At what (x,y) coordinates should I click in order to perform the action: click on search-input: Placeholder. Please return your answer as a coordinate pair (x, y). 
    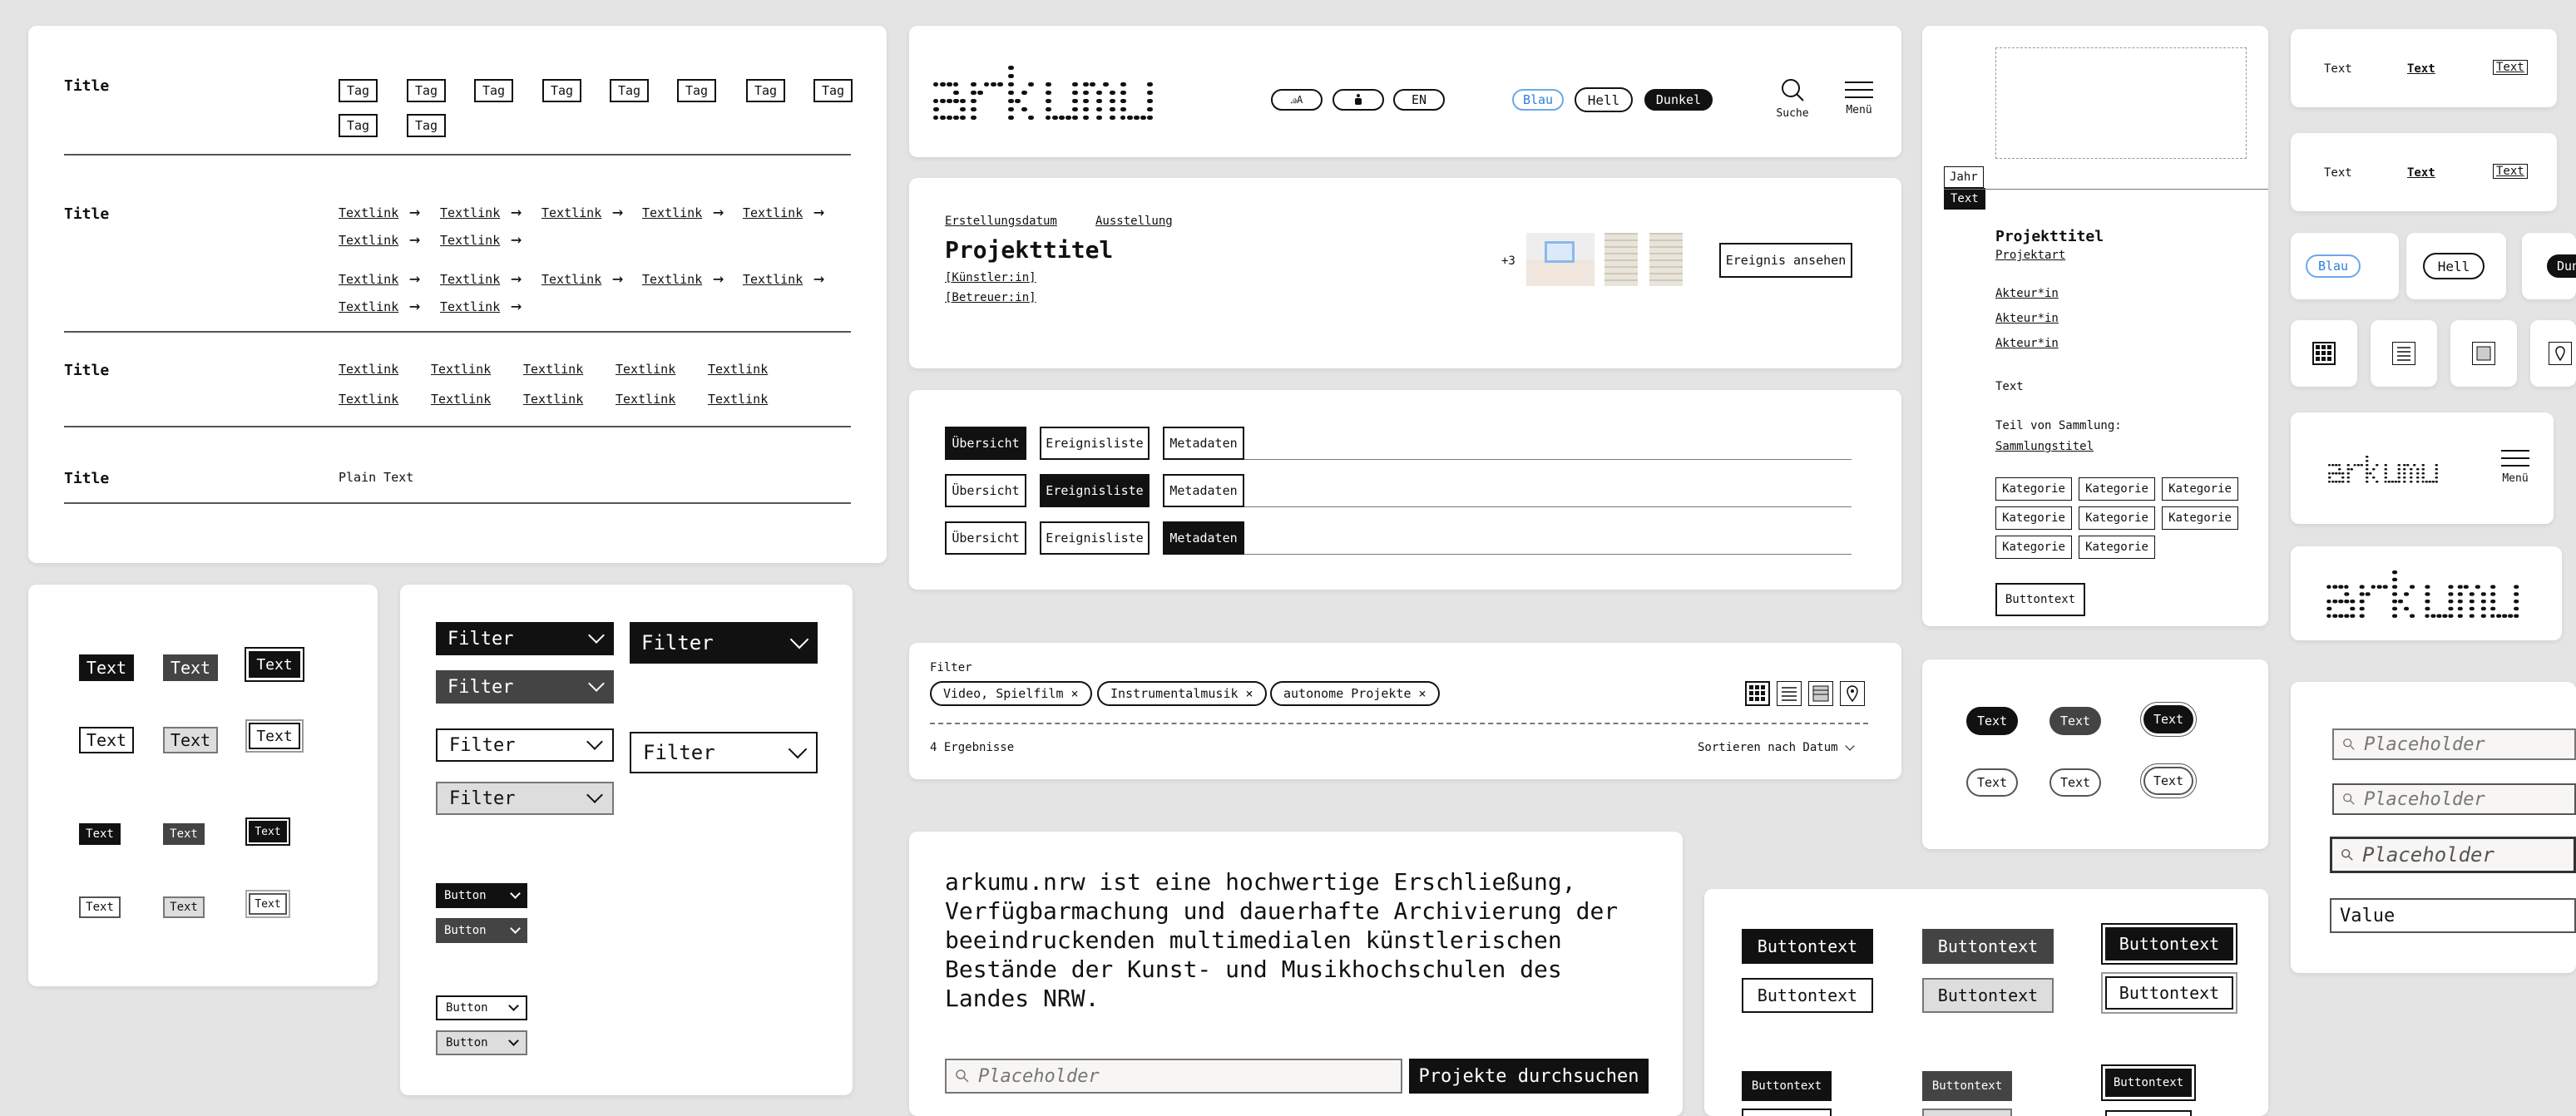
    Looking at the image, I should click on (2454, 744).